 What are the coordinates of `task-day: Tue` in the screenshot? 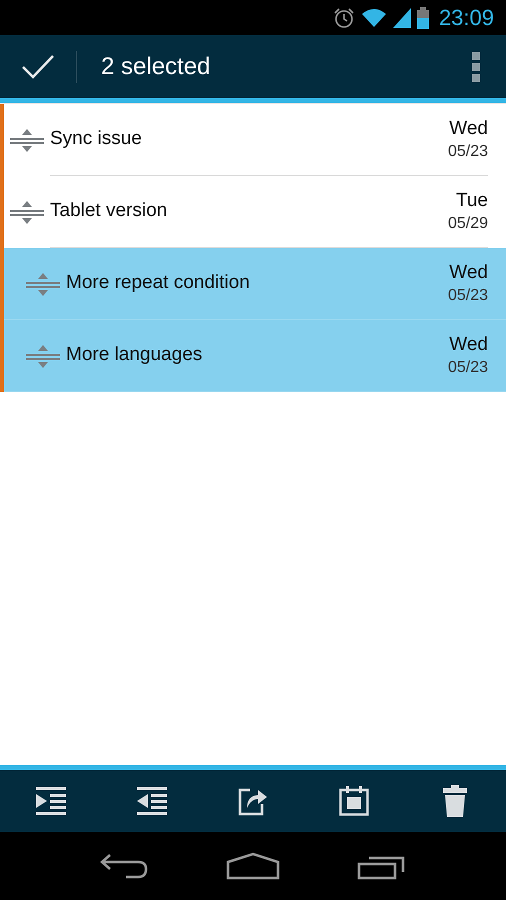 It's located at (472, 200).